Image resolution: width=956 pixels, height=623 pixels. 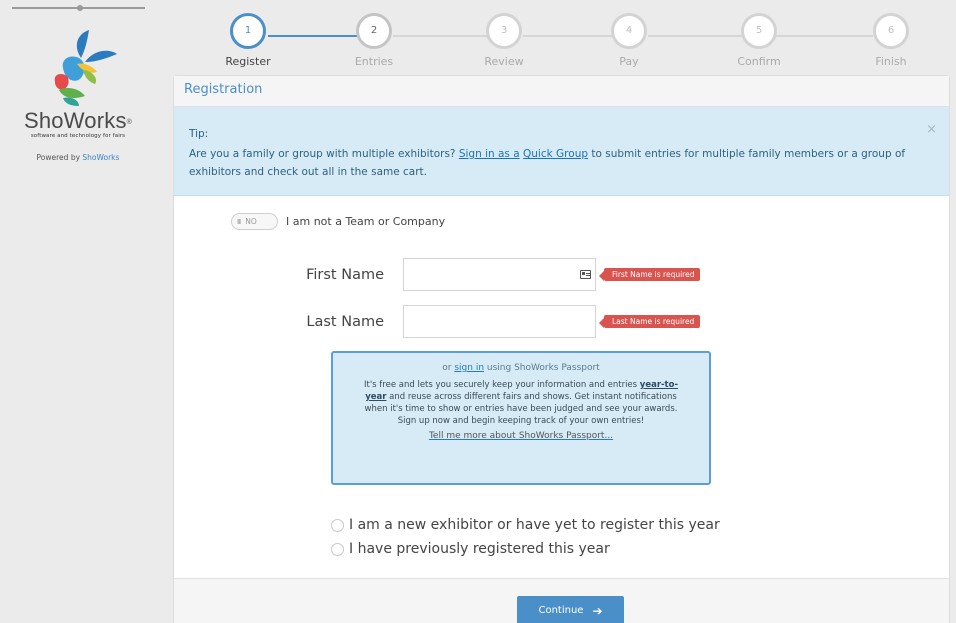 I want to click on brand-name: ShoWorks®, so click(x=78, y=120).